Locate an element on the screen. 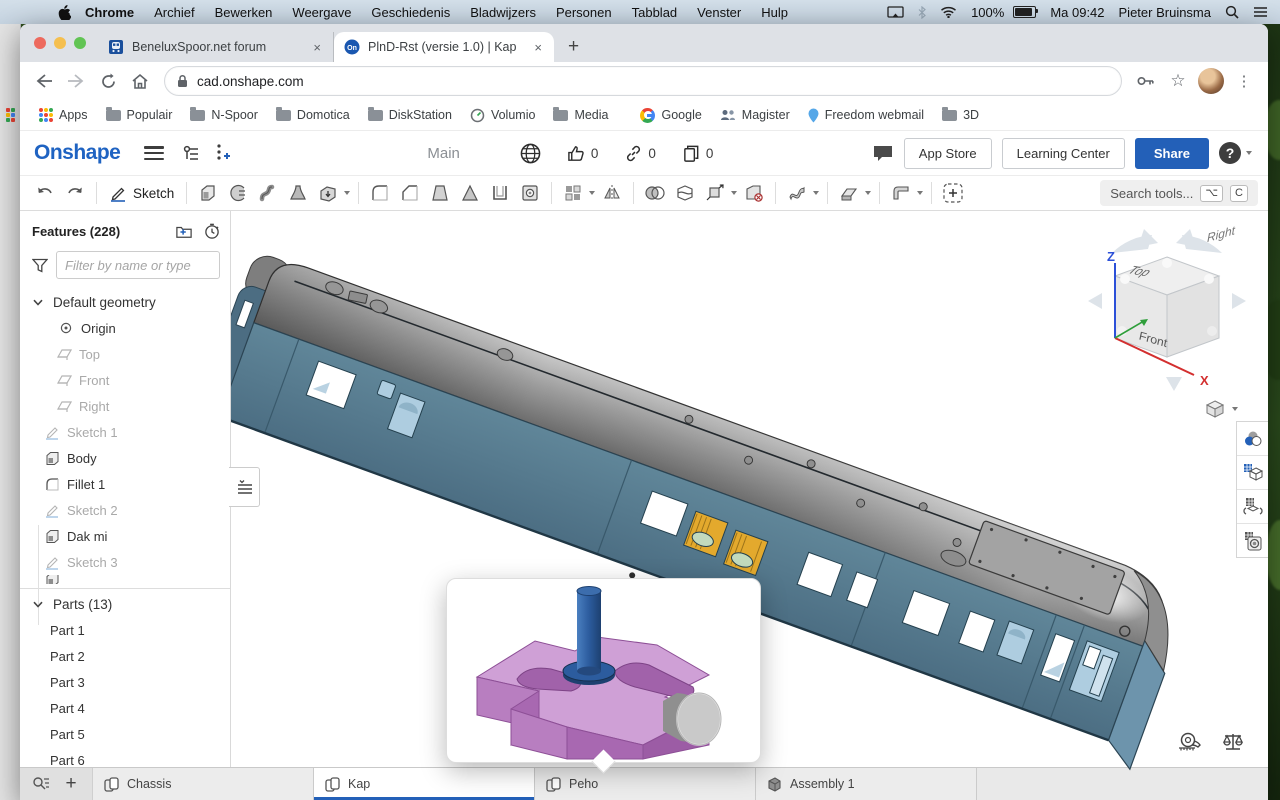 Image resolution: width=1280 pixels, height=800 pixels. reload-button is located at coordinates (108, 81).